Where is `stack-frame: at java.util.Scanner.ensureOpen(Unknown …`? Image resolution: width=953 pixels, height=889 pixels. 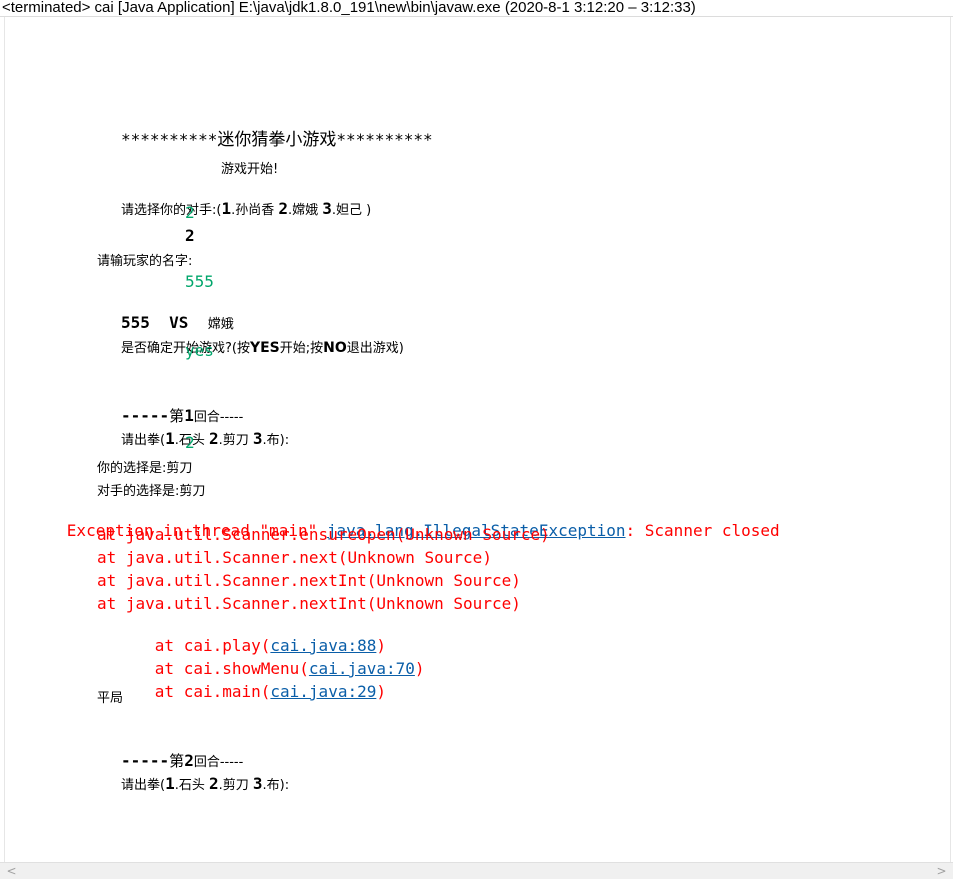 stack-frame: at java.util.Scanner.ensureOpen(Unknown … is located at coordinates (323, 534).